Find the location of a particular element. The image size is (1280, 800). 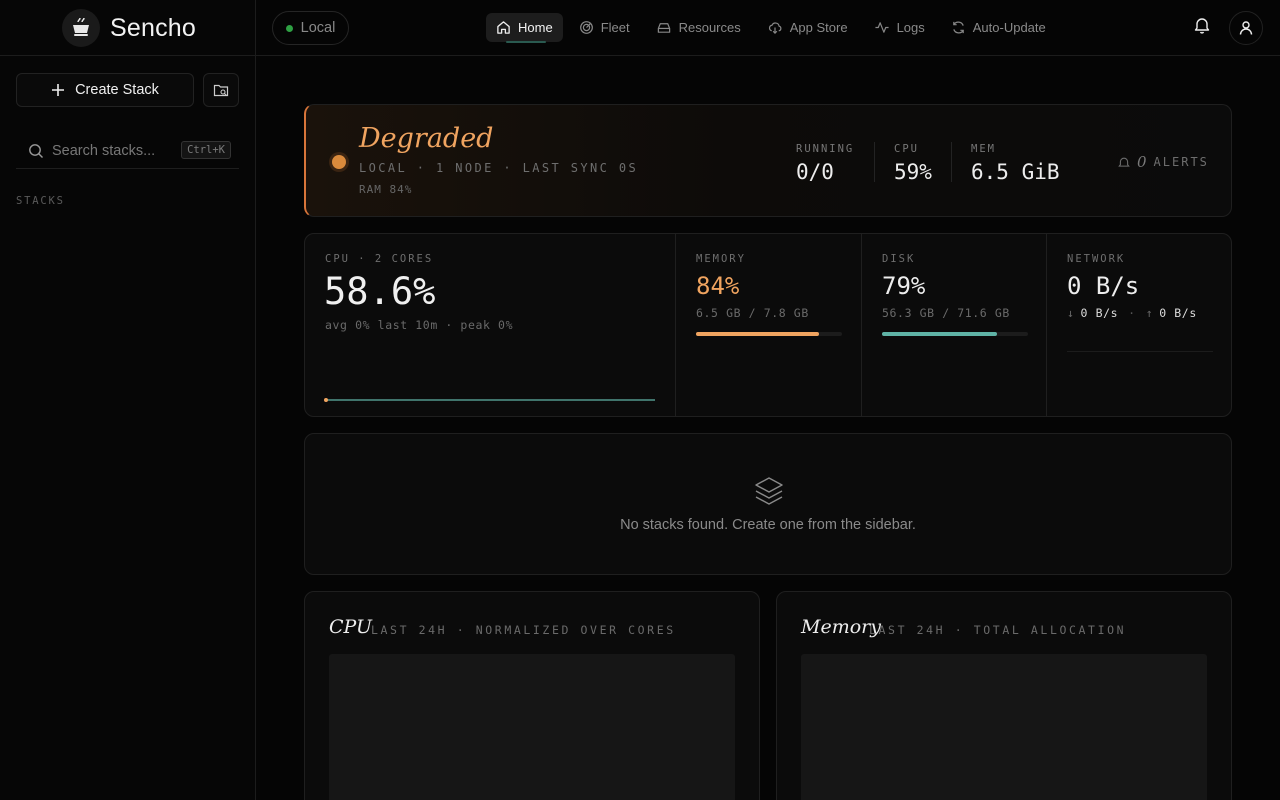

nav-resources-label: Resources is located at coordinates (709, 27).